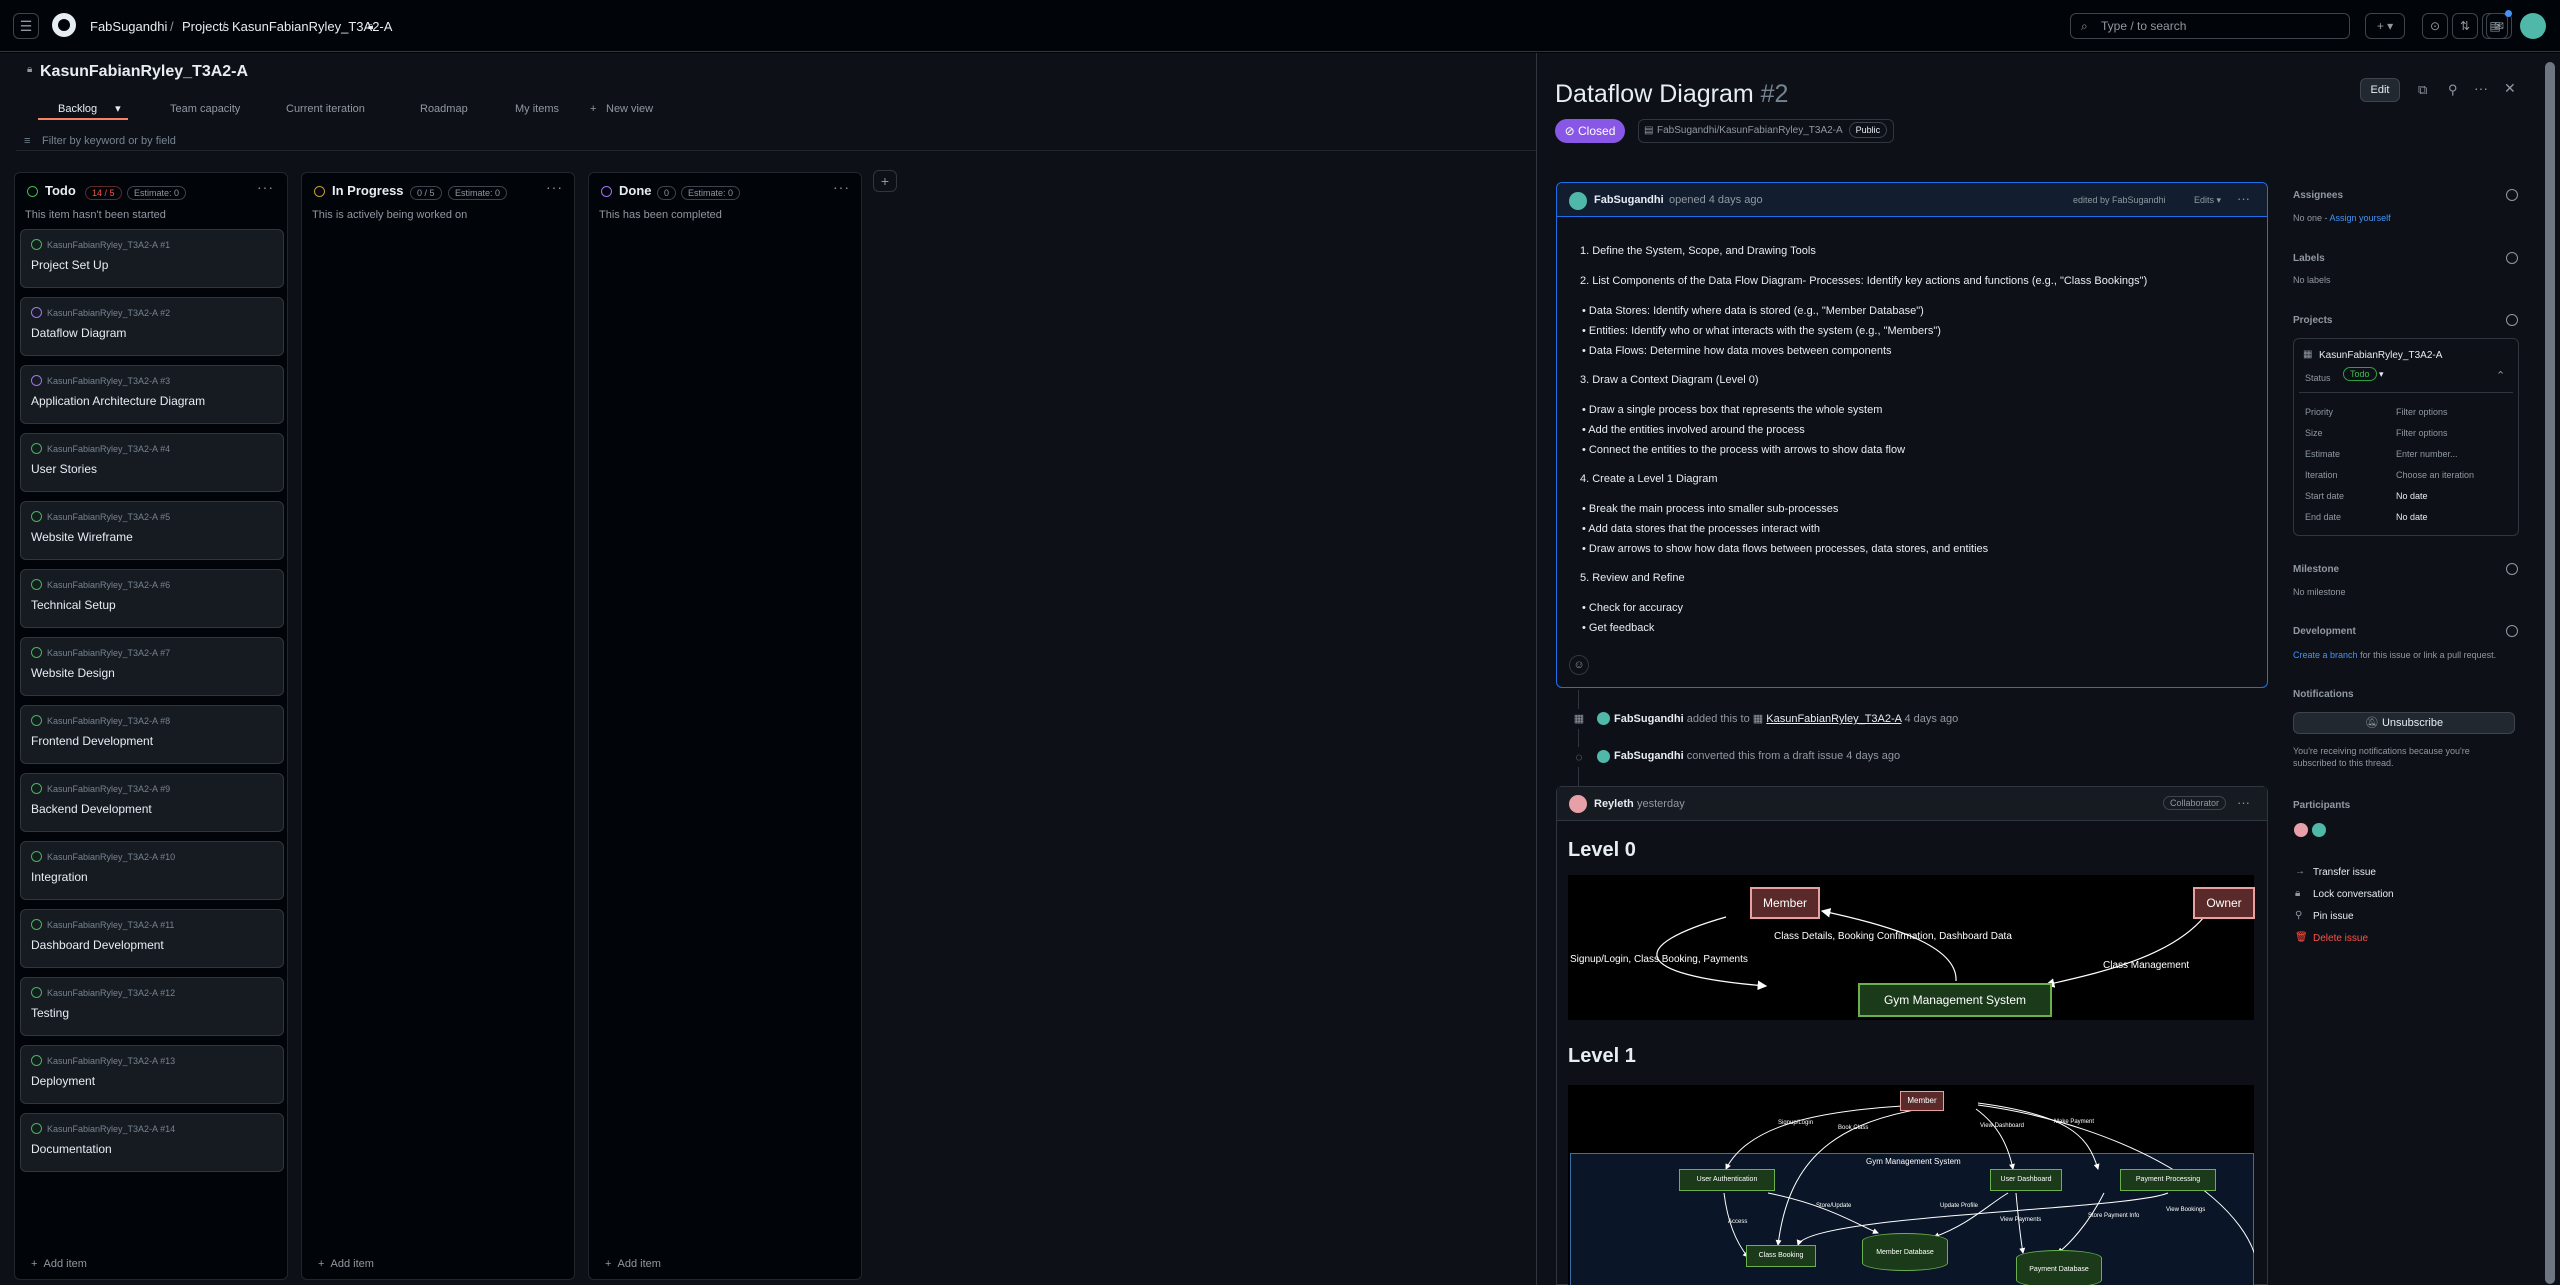  What do you see at coordinates (64, 25) in the screenshot?
I see `github-logo` at bounding box center [64, 25].